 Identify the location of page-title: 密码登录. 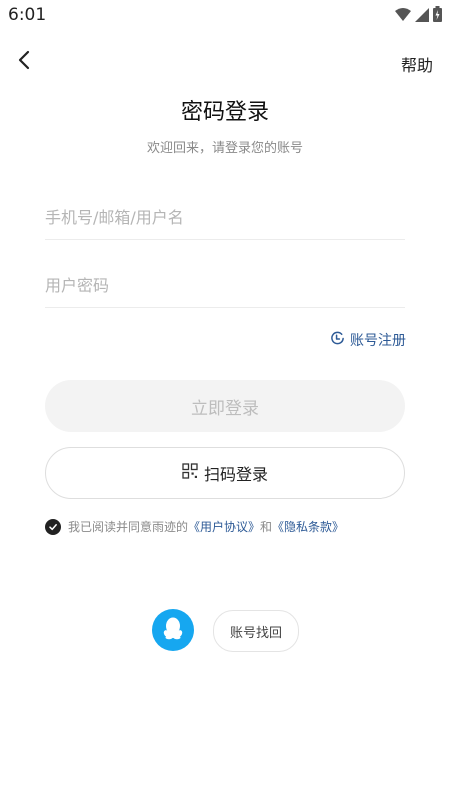
(224, 112).